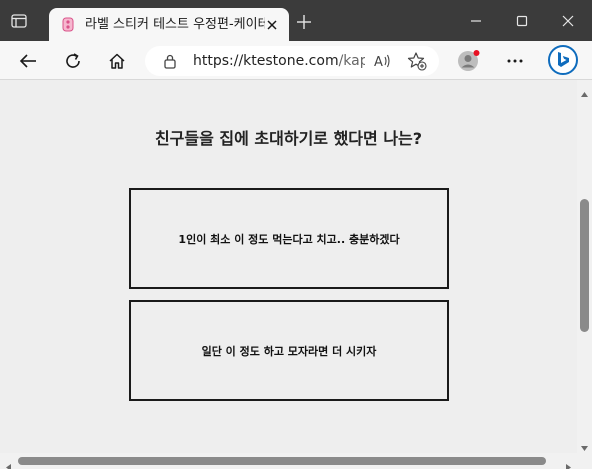 This screenshot has height=469, width=592. What do you see at coordinates (584, 444) in the screenshot?
I see `scroll-down-icon` at bounding box center [584, 444].